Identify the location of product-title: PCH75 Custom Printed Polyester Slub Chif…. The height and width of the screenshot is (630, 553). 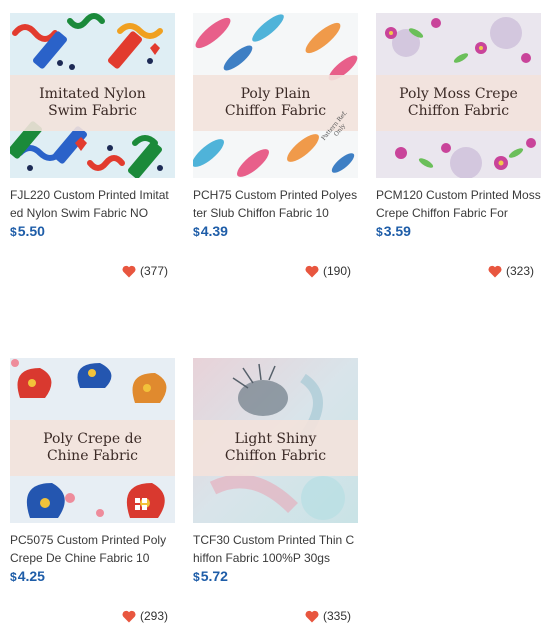
(275, 204).